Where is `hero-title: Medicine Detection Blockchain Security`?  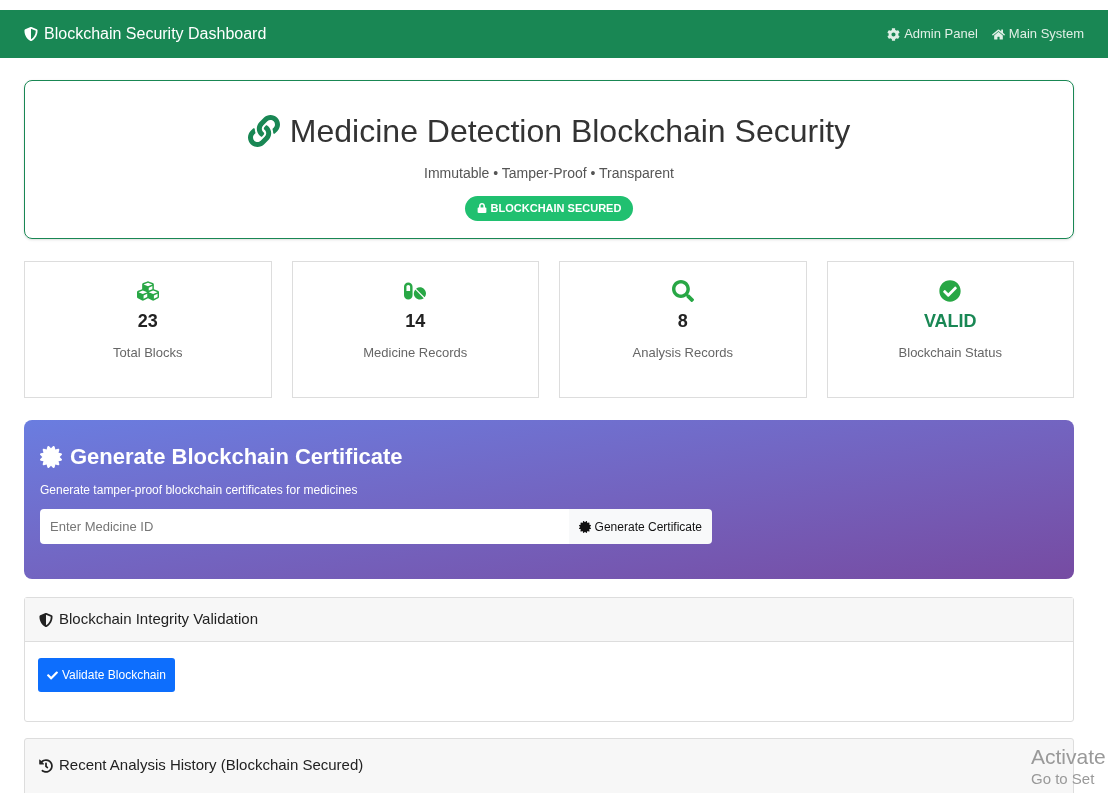
hero-title: Medicine Detection Blockchain Security is located at coordinates (570, 131).